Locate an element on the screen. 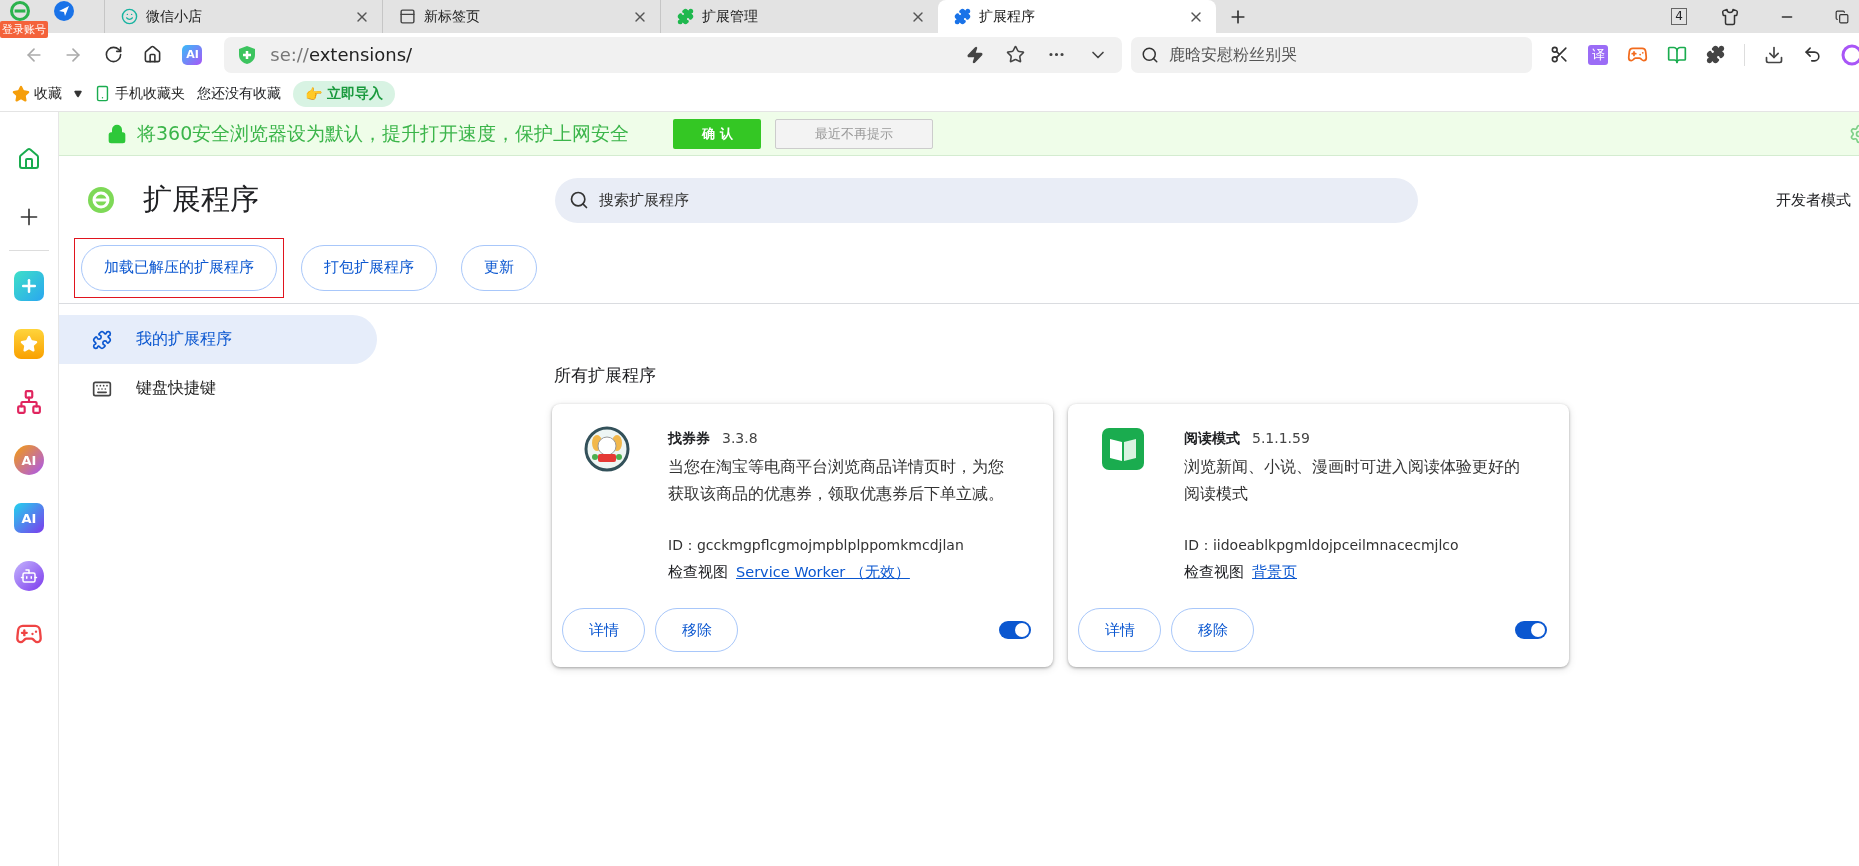 The width and height of the screenshot is (1859, 866). section-title: 所有扩展程序 is located at coordinates (605, 375).